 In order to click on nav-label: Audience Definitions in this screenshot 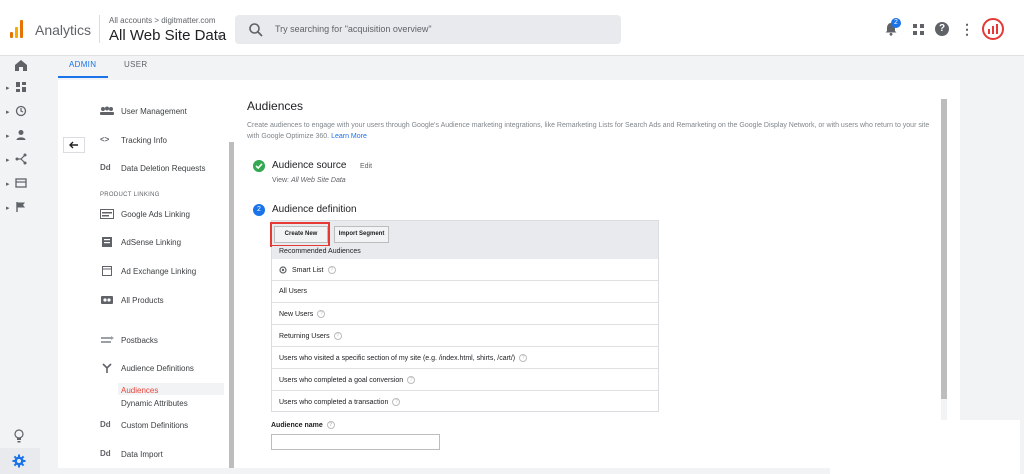, I will do `click(157, 368)`.